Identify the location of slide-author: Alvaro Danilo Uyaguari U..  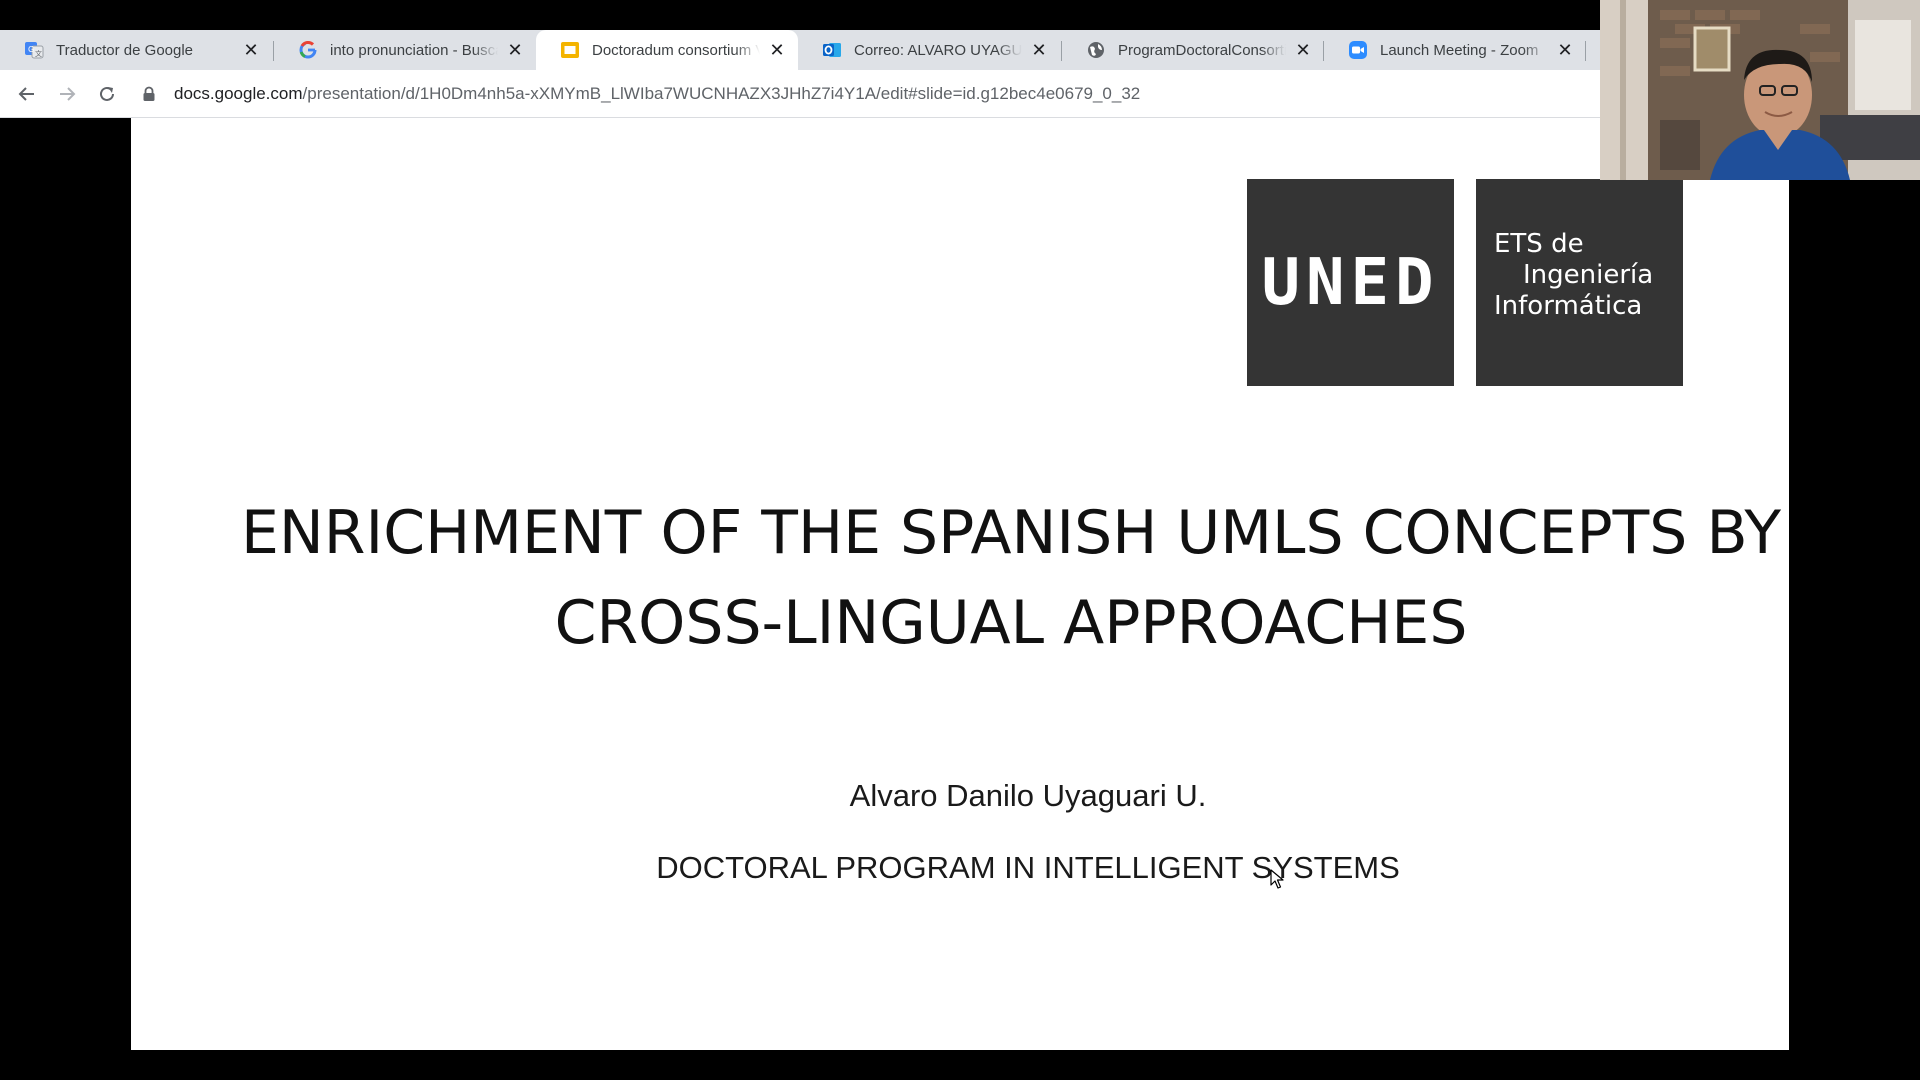
(1028, 795).